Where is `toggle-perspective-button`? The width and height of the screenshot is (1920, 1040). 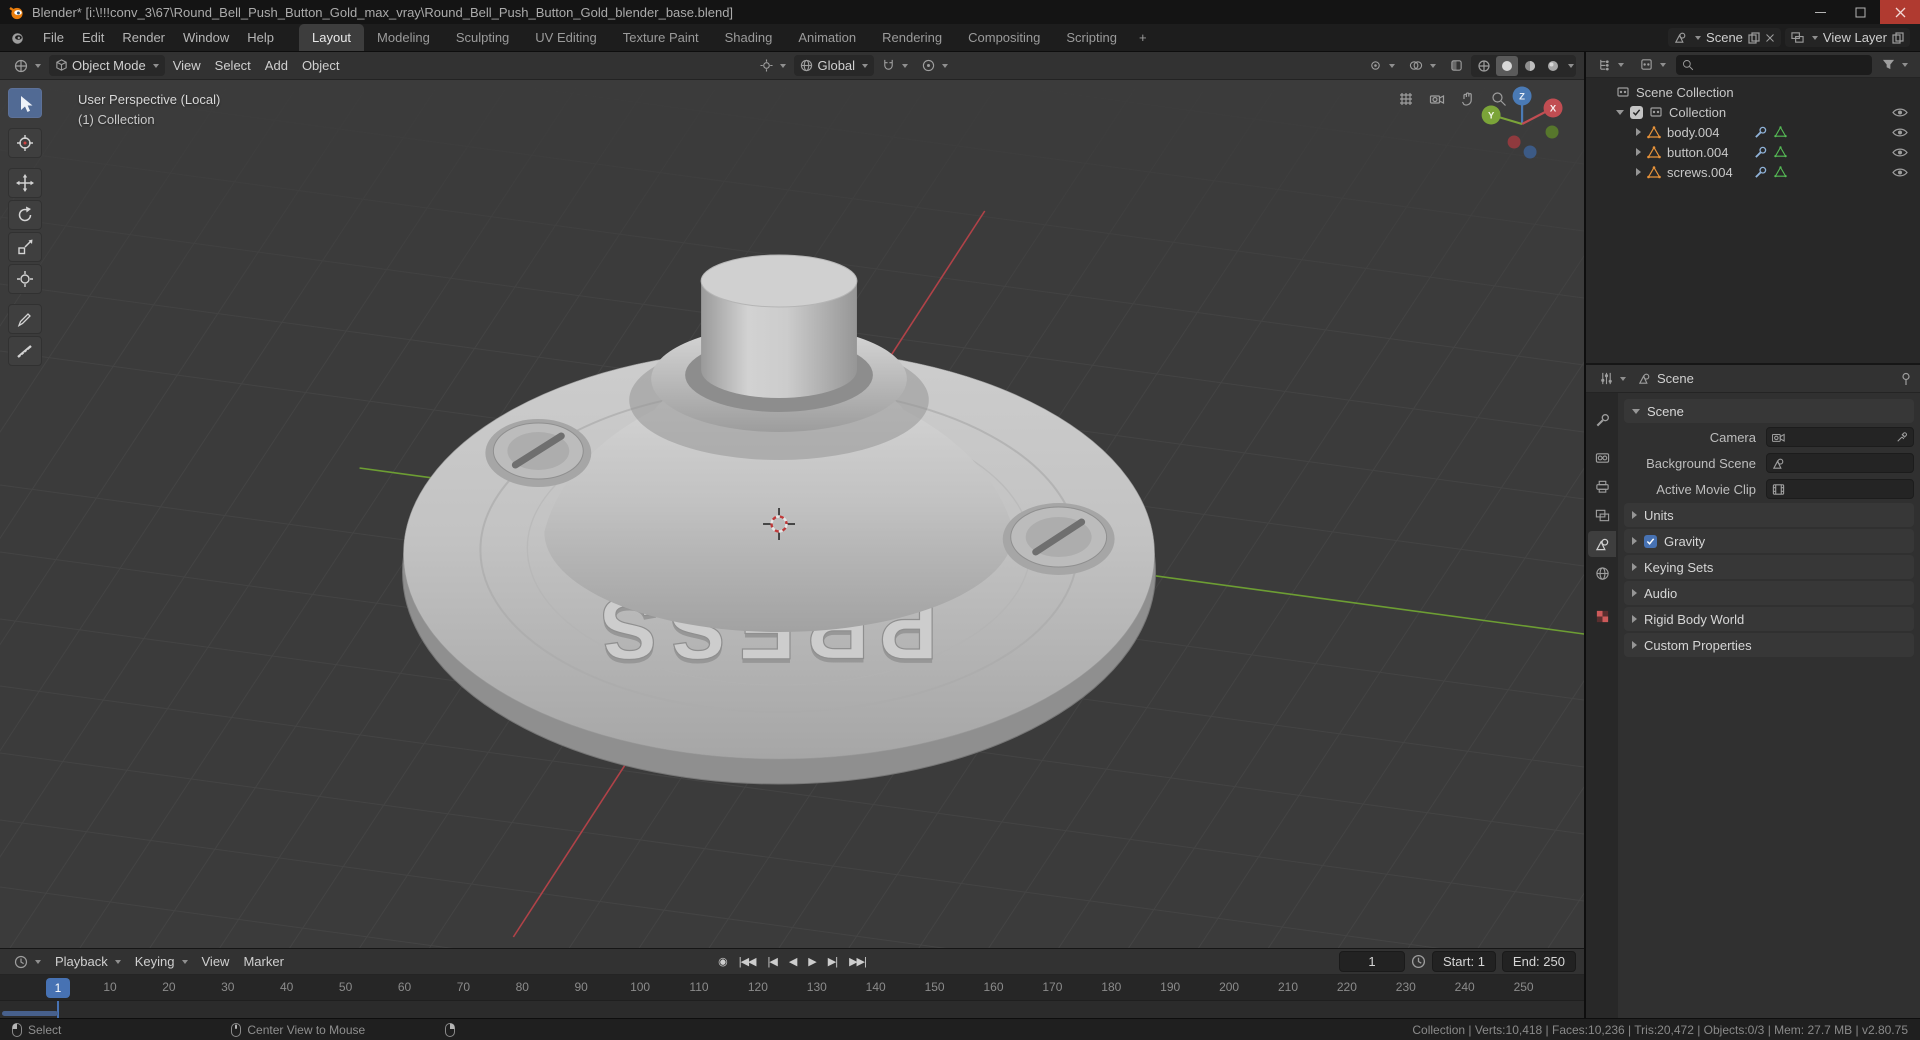 toggle-perspective-button is located at coordinates (1406, 99).